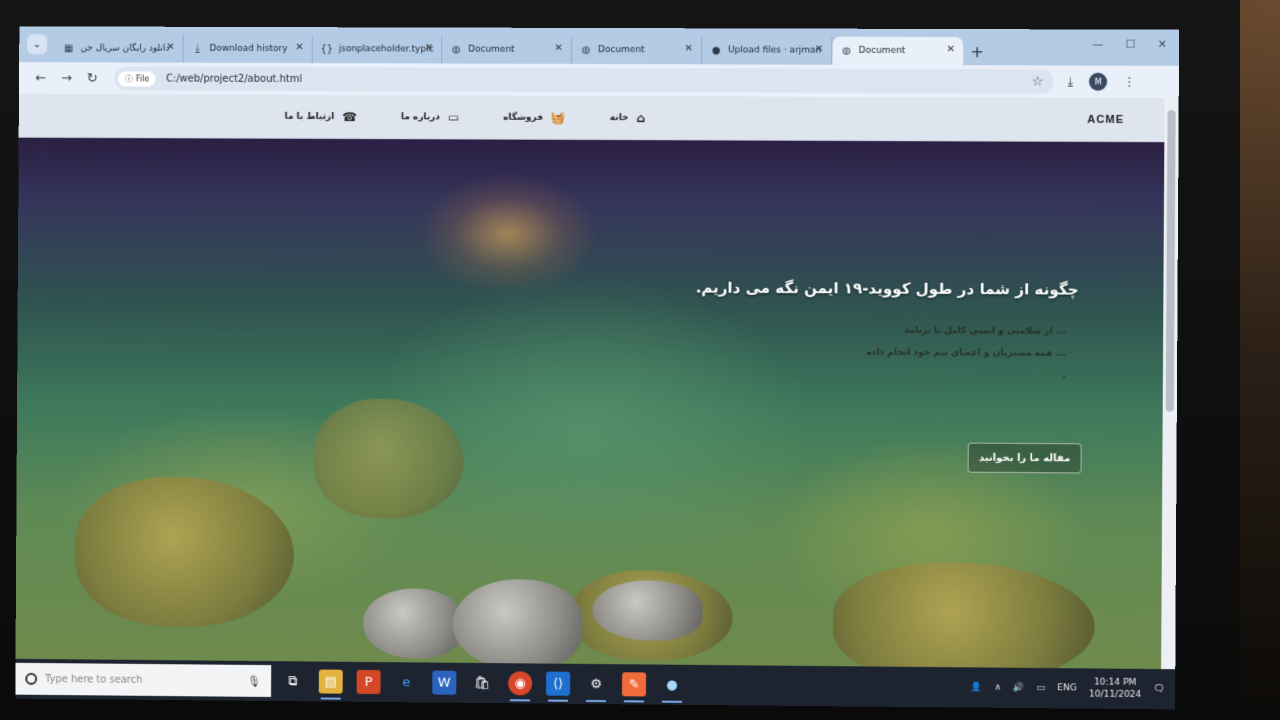 This screenshot has height=720, width=1280. Describe the element at coordinates (775, 50) in the screenshot. I see `tab-title: Upload files · arjman` at that location.